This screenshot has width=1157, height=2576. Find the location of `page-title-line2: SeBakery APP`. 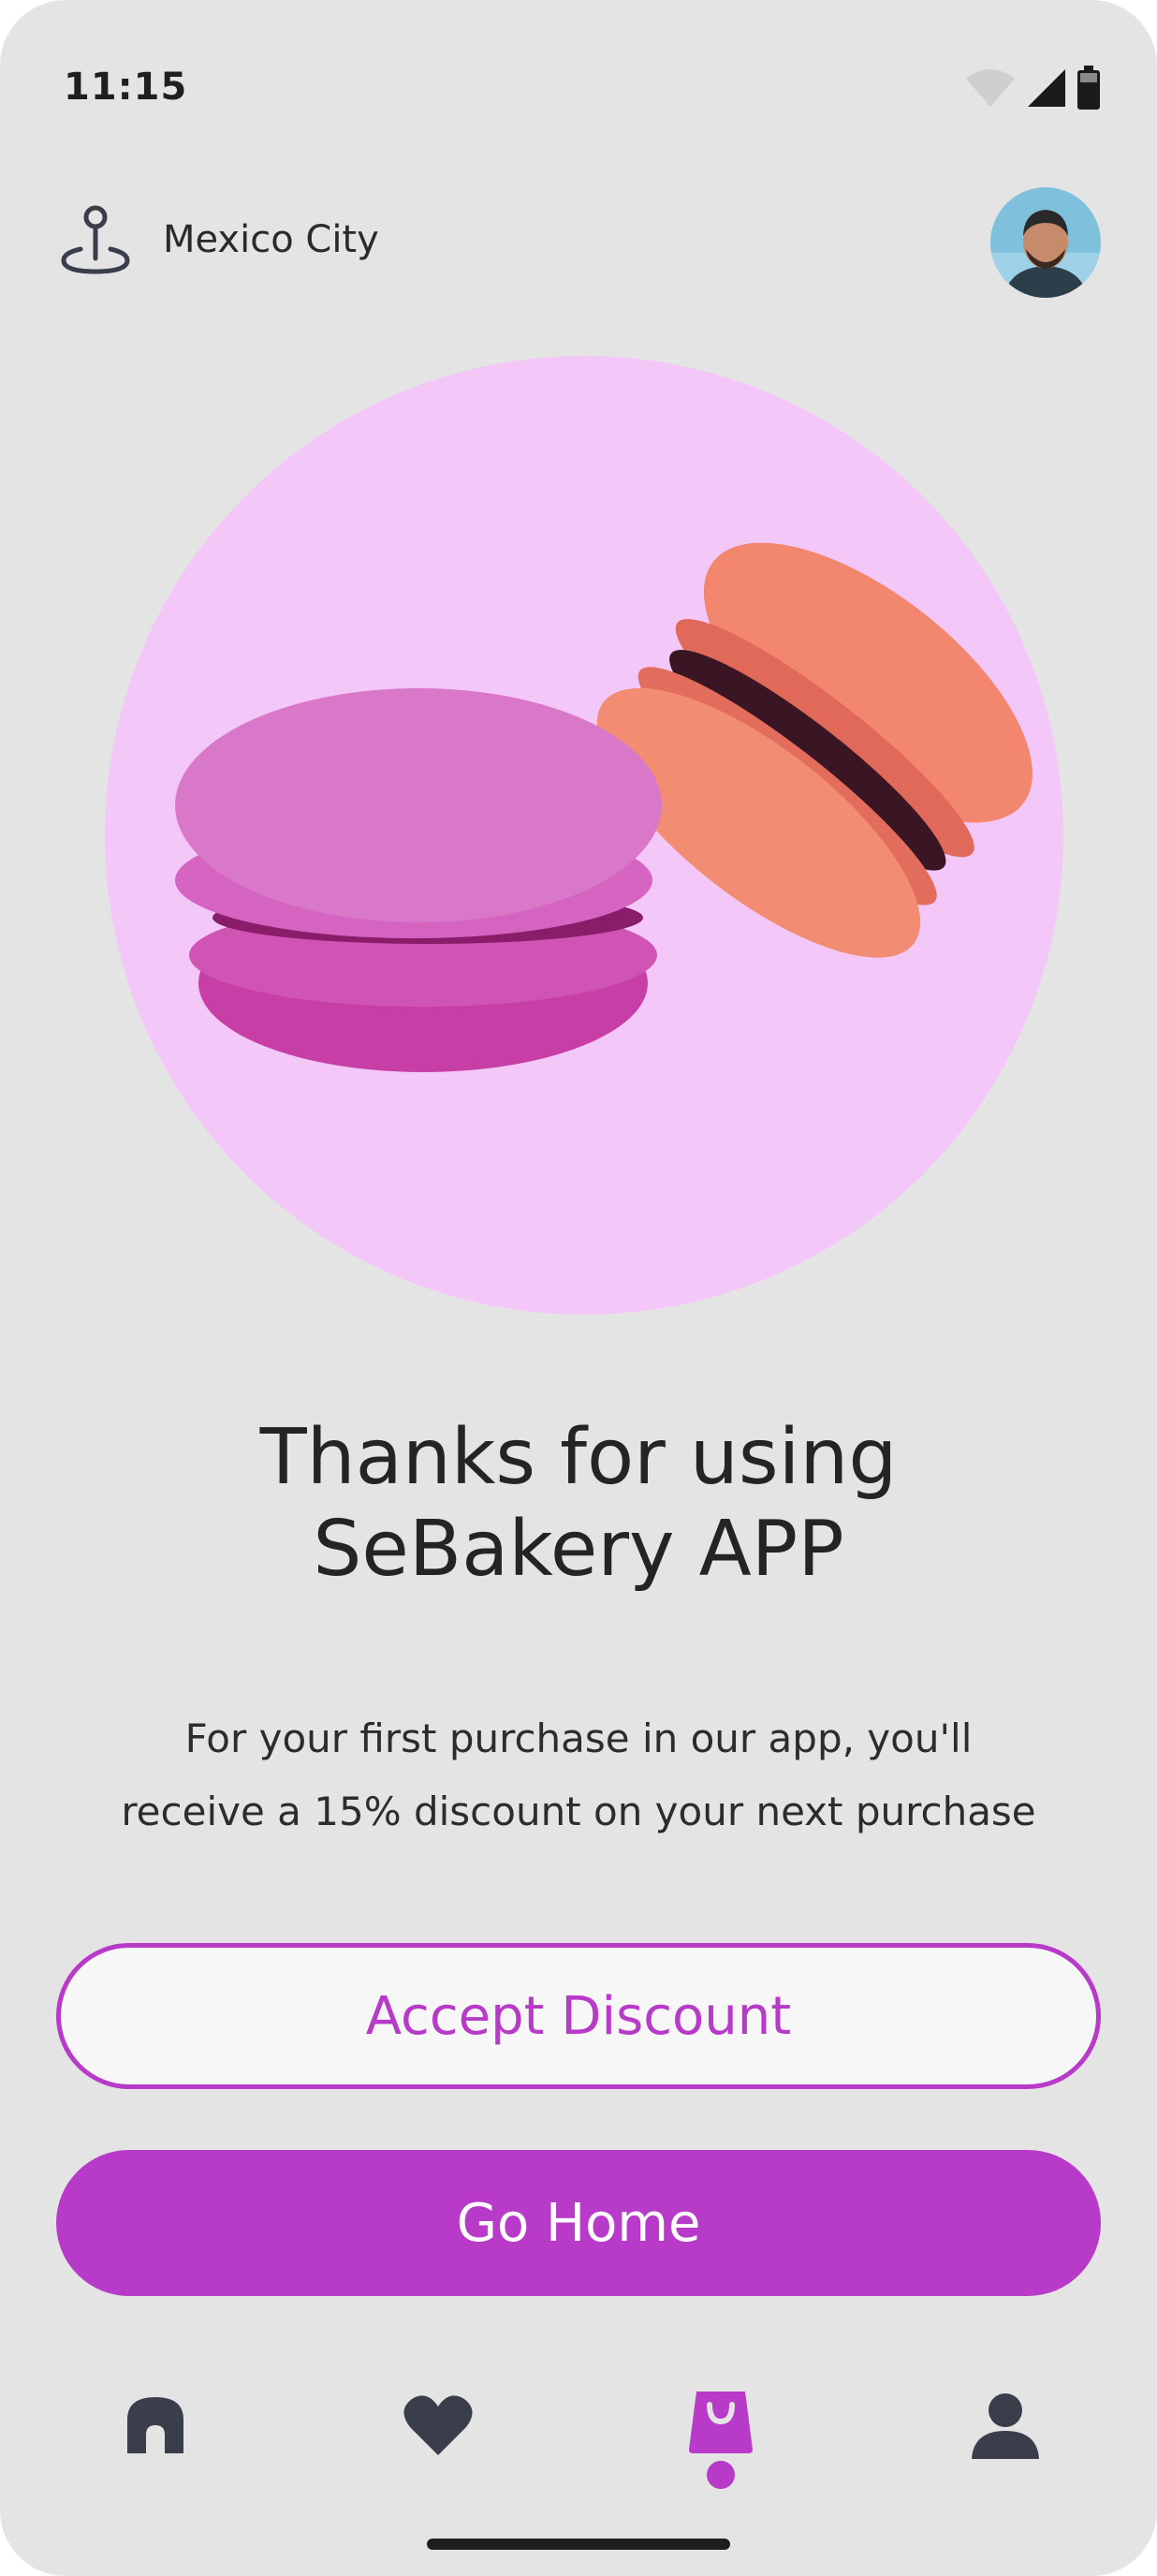

page-title-line2: SeBakery APP is located at coordinates (578, 1549).